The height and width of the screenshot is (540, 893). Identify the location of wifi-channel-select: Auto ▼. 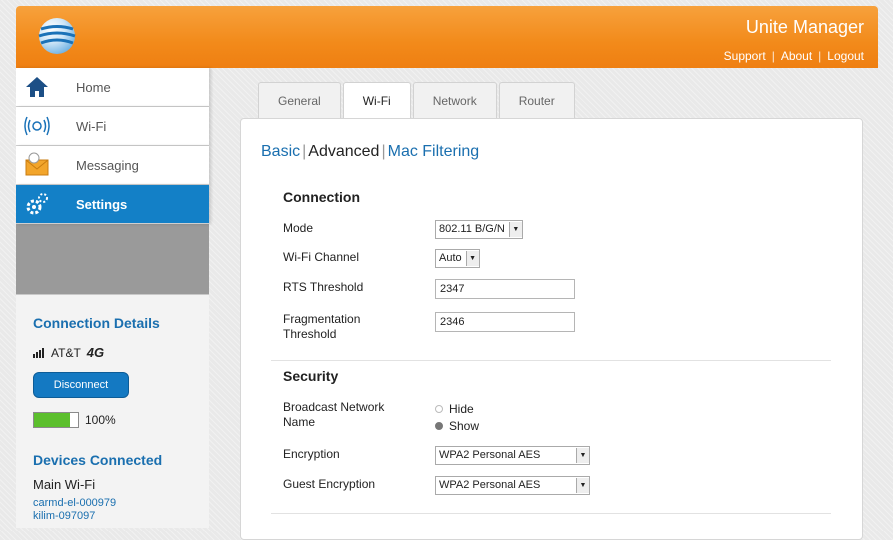
(457, 258).